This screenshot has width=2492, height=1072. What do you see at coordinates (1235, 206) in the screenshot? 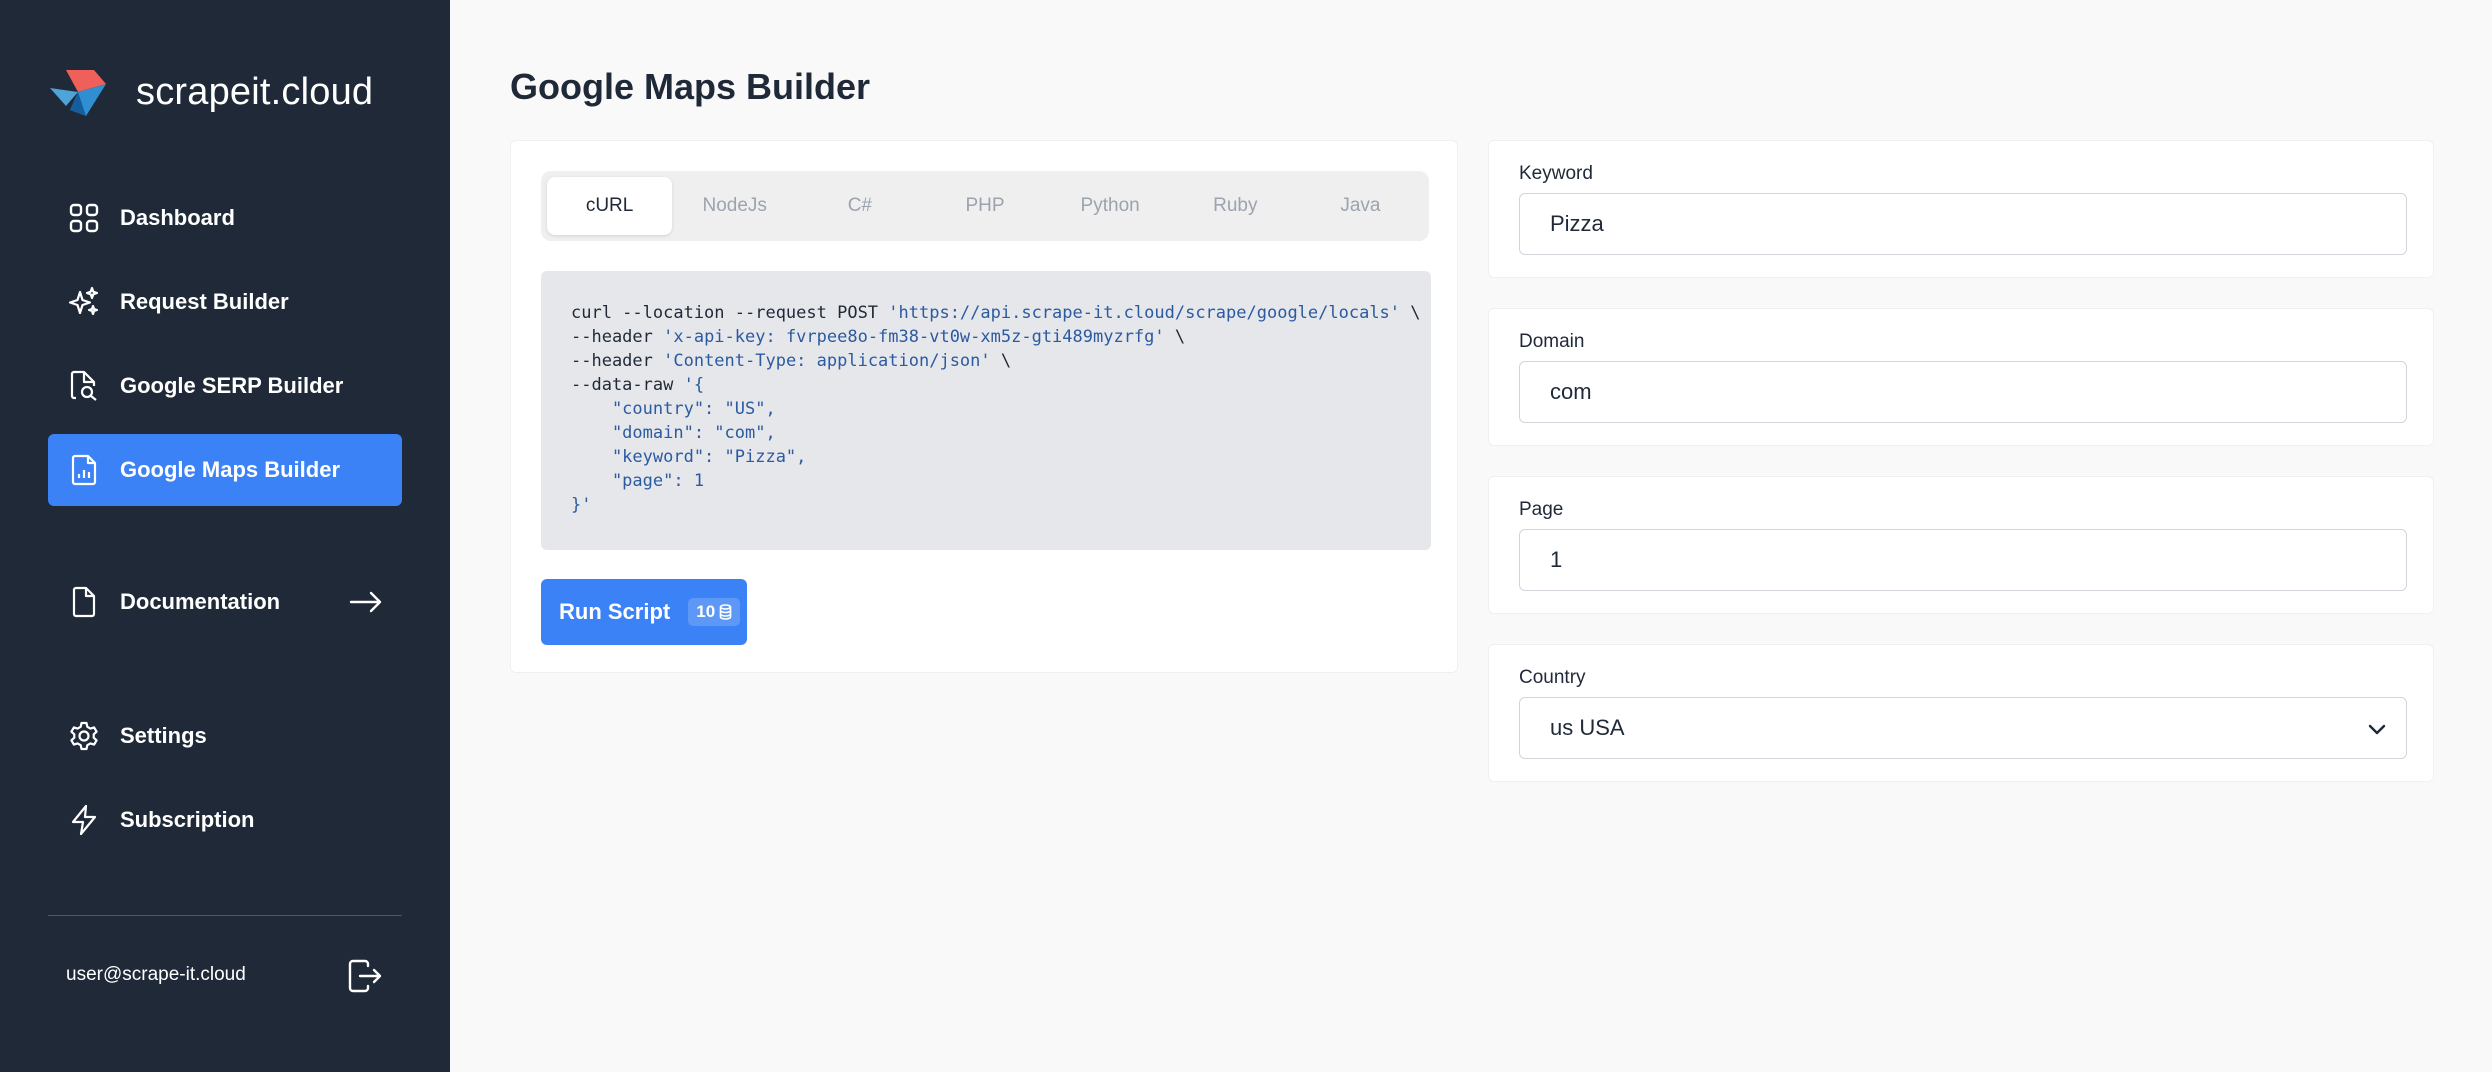
I see `tab-ruby: Ruby` at bounding box center [1235, 206].